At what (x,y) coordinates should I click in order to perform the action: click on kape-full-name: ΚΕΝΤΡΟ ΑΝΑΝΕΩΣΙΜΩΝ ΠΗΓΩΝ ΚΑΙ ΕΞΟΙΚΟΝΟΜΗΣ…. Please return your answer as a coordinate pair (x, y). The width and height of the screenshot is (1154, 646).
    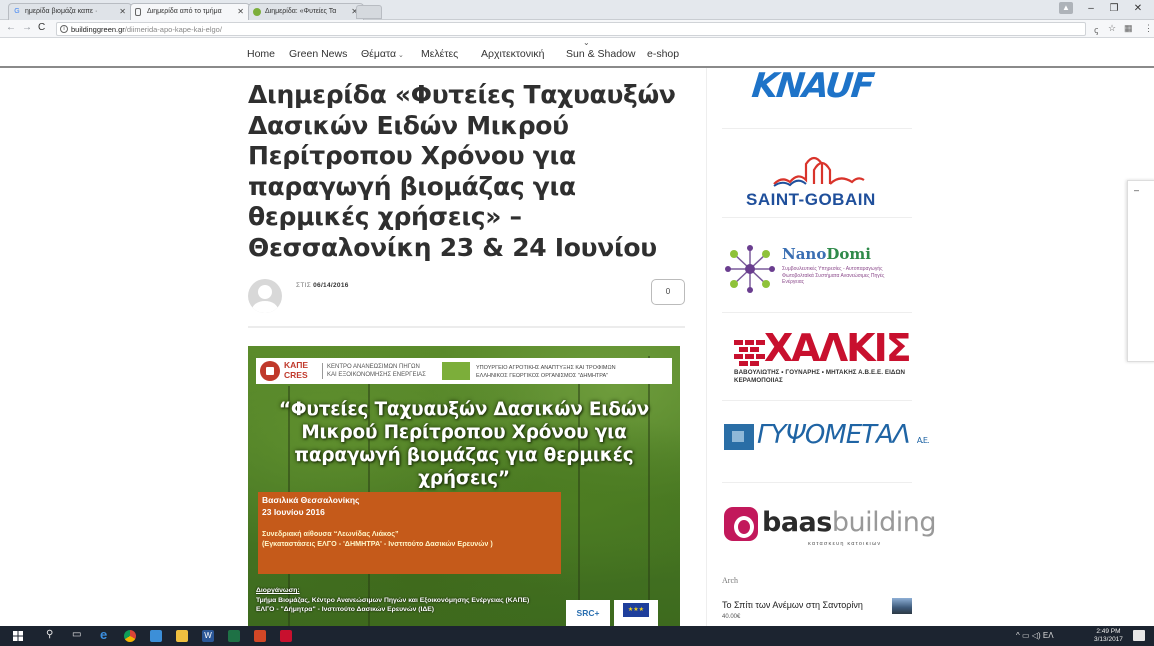
    Looking at the image, I should click on (386, 371).